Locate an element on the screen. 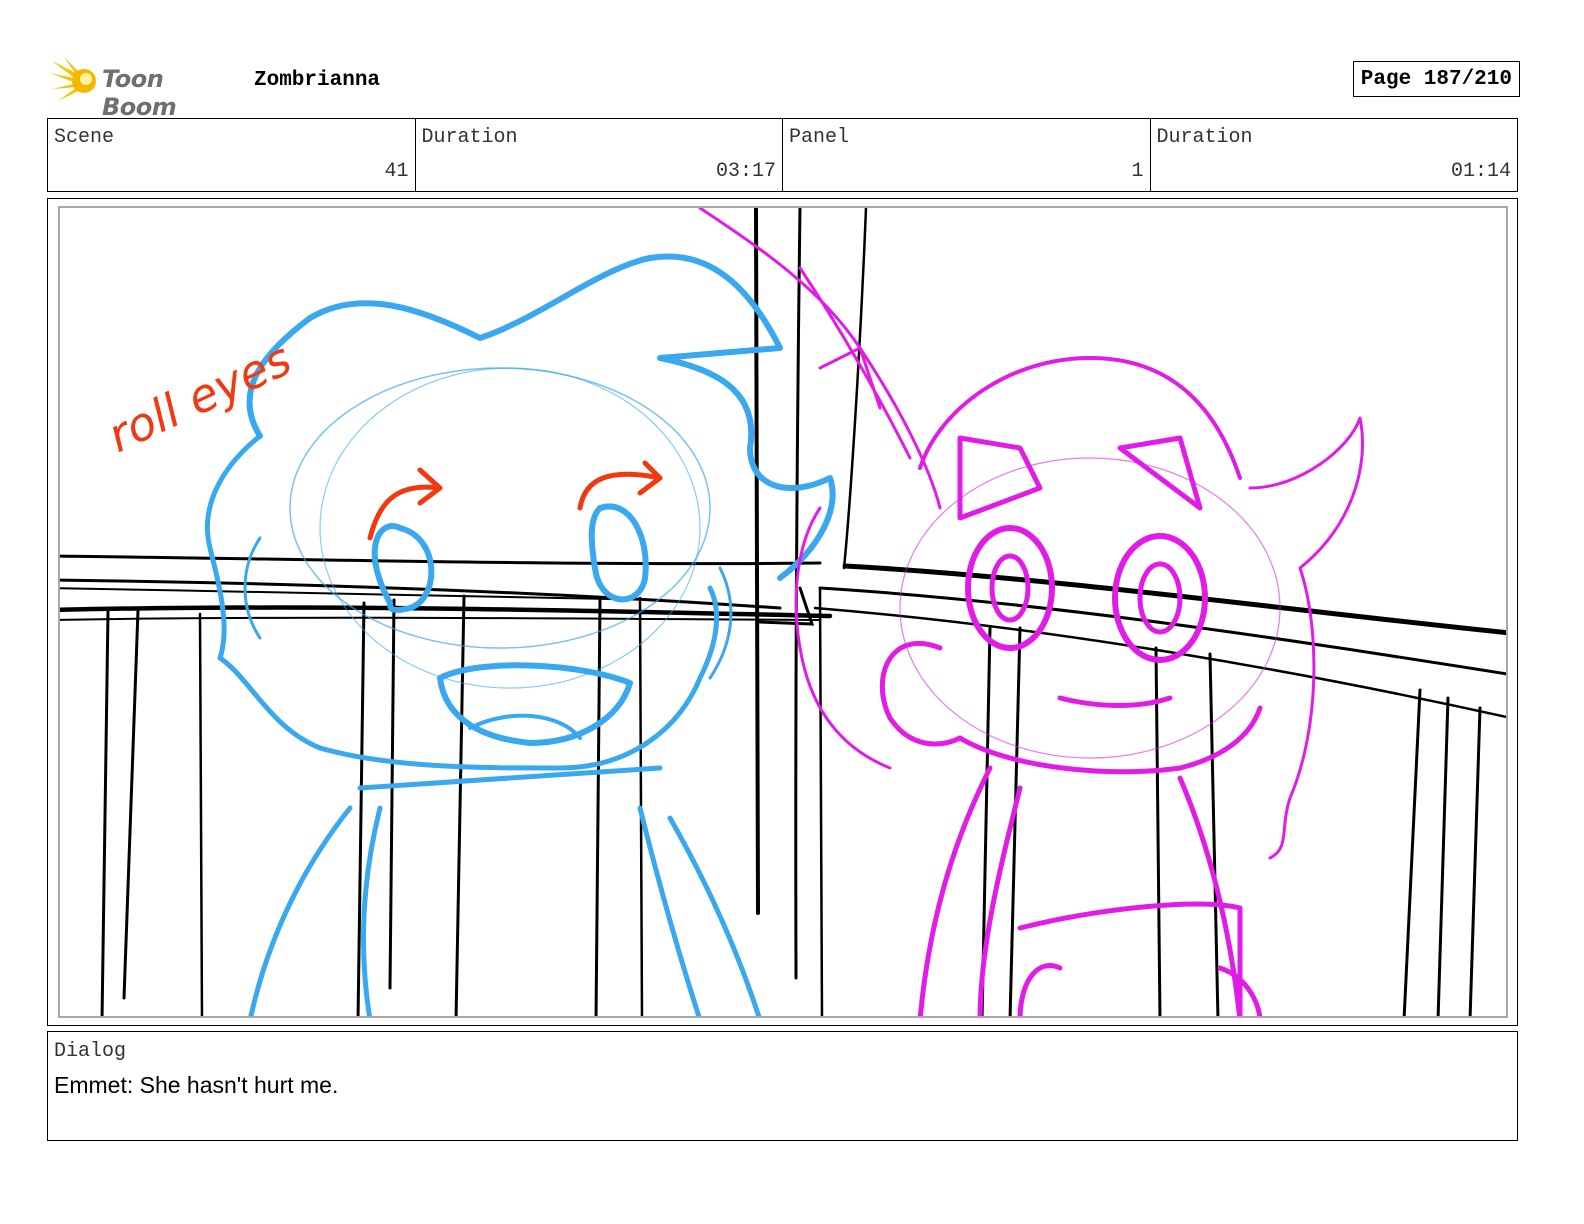 The height and width of the screenshot is (1224, 1584). panel-value: 1 is located at coordinates (1137, 171).